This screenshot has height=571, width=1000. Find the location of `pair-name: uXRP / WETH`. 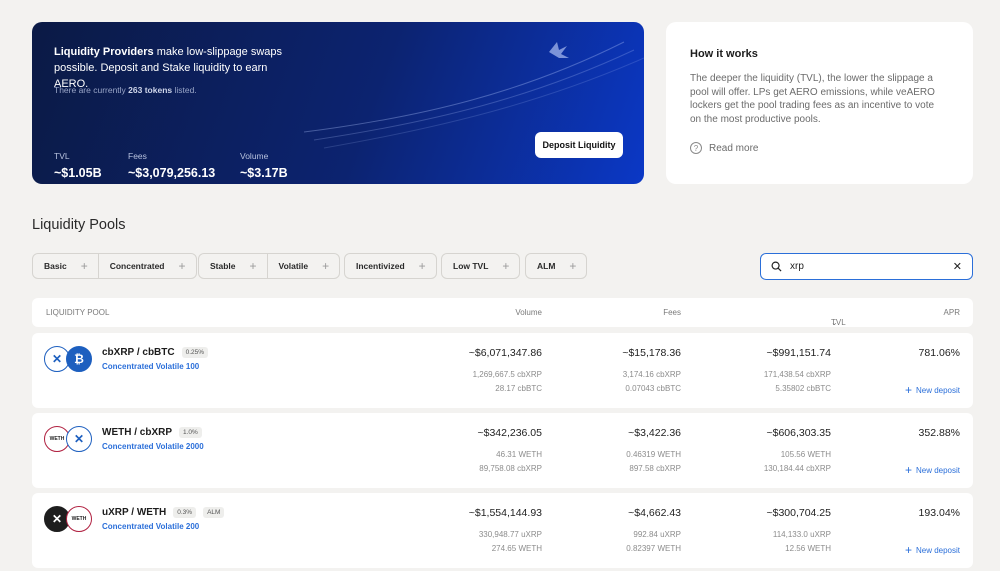

pair-name: uXRP / WETH is located at coordinates (134, 512).